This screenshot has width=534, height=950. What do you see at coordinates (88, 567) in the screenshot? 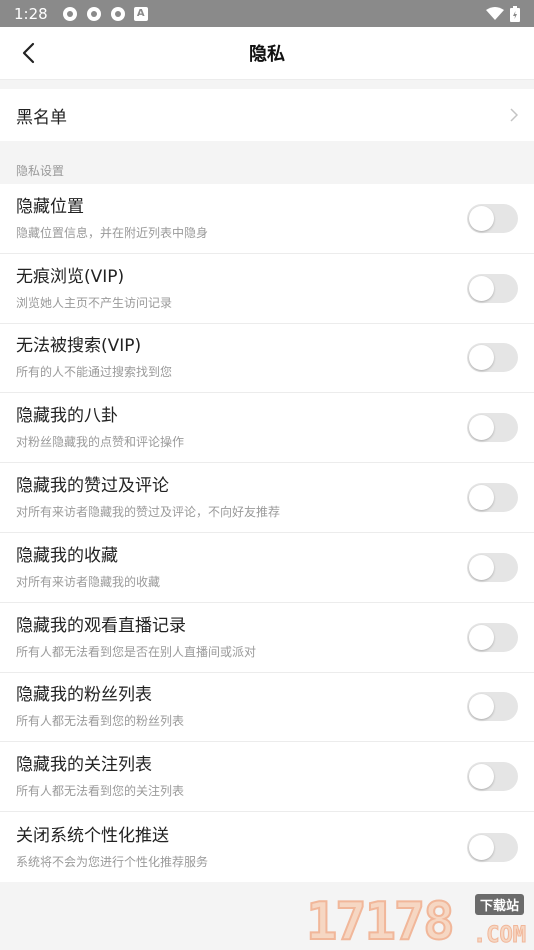
I see `setting-texts: 隐藏我的收藏对所有来访者隐藏我的收藏` at bounding box center [88, 567].